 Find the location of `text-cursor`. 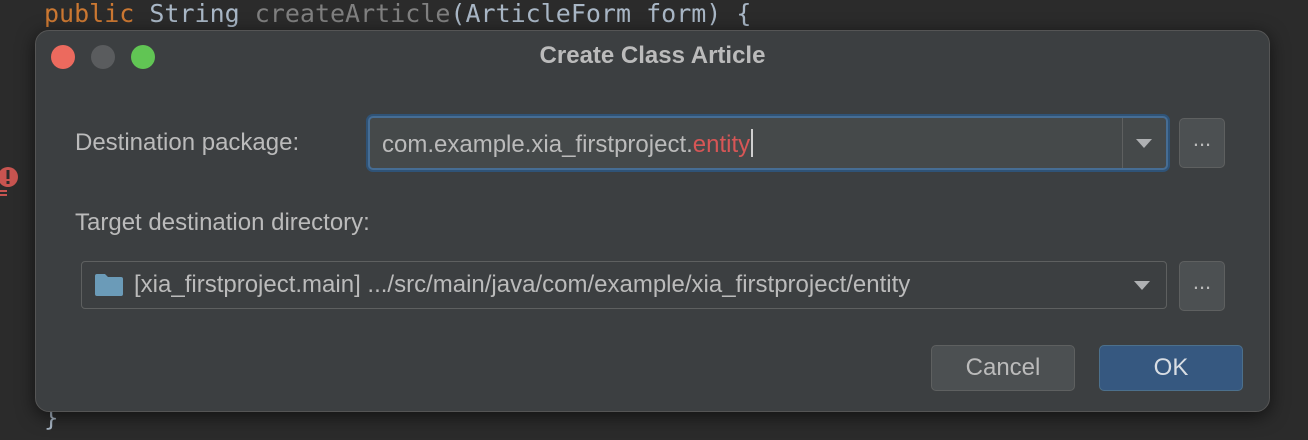

text-cursor is located at coordinates (752, 143).